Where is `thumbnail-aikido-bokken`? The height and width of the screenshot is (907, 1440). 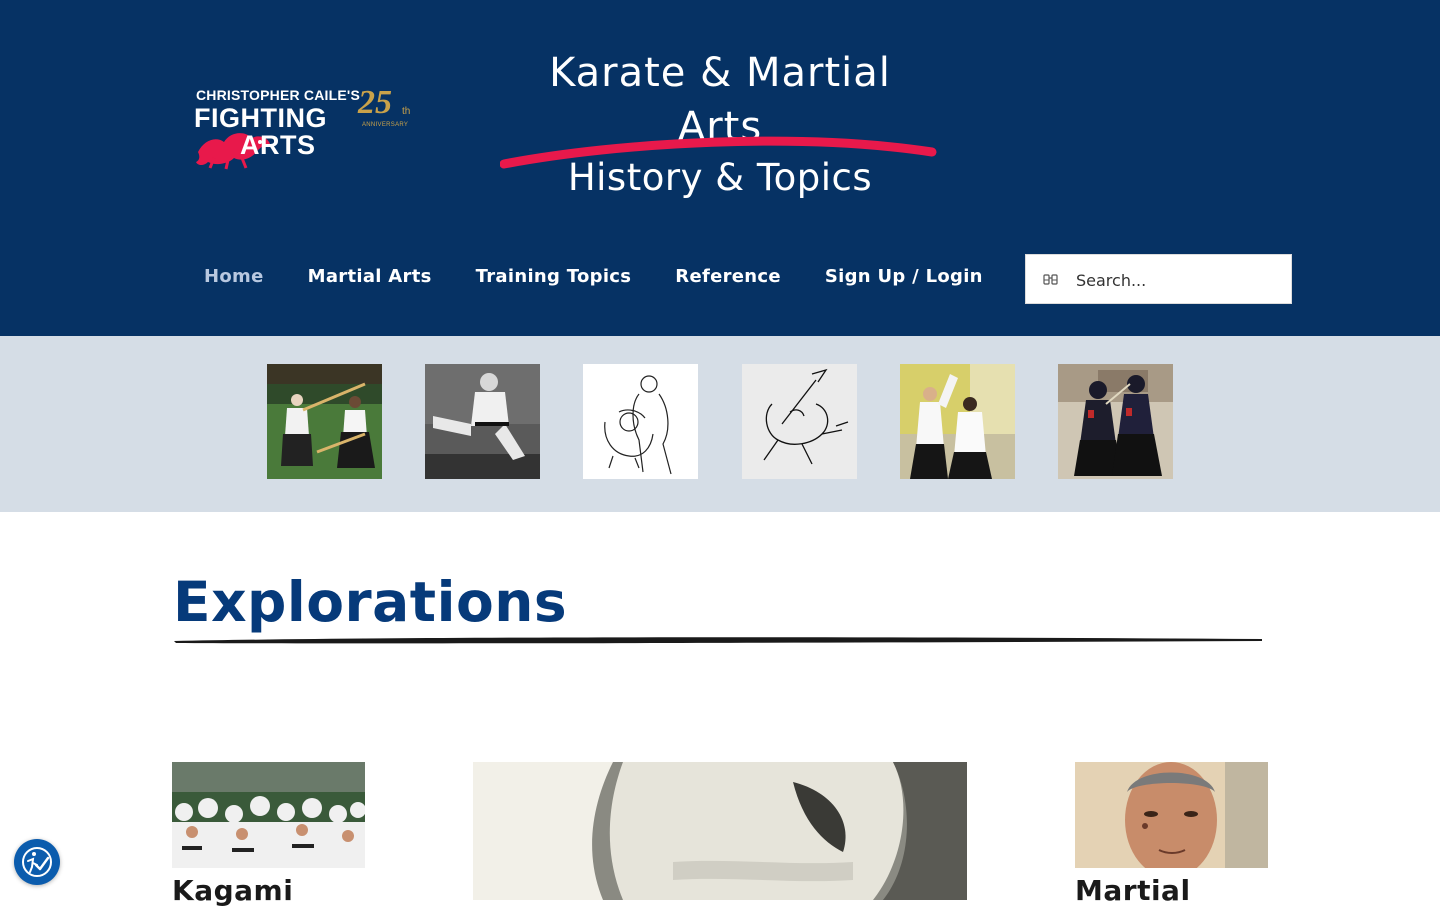
thumbnail-aikido-bokken is located at coordinates (324, 421).